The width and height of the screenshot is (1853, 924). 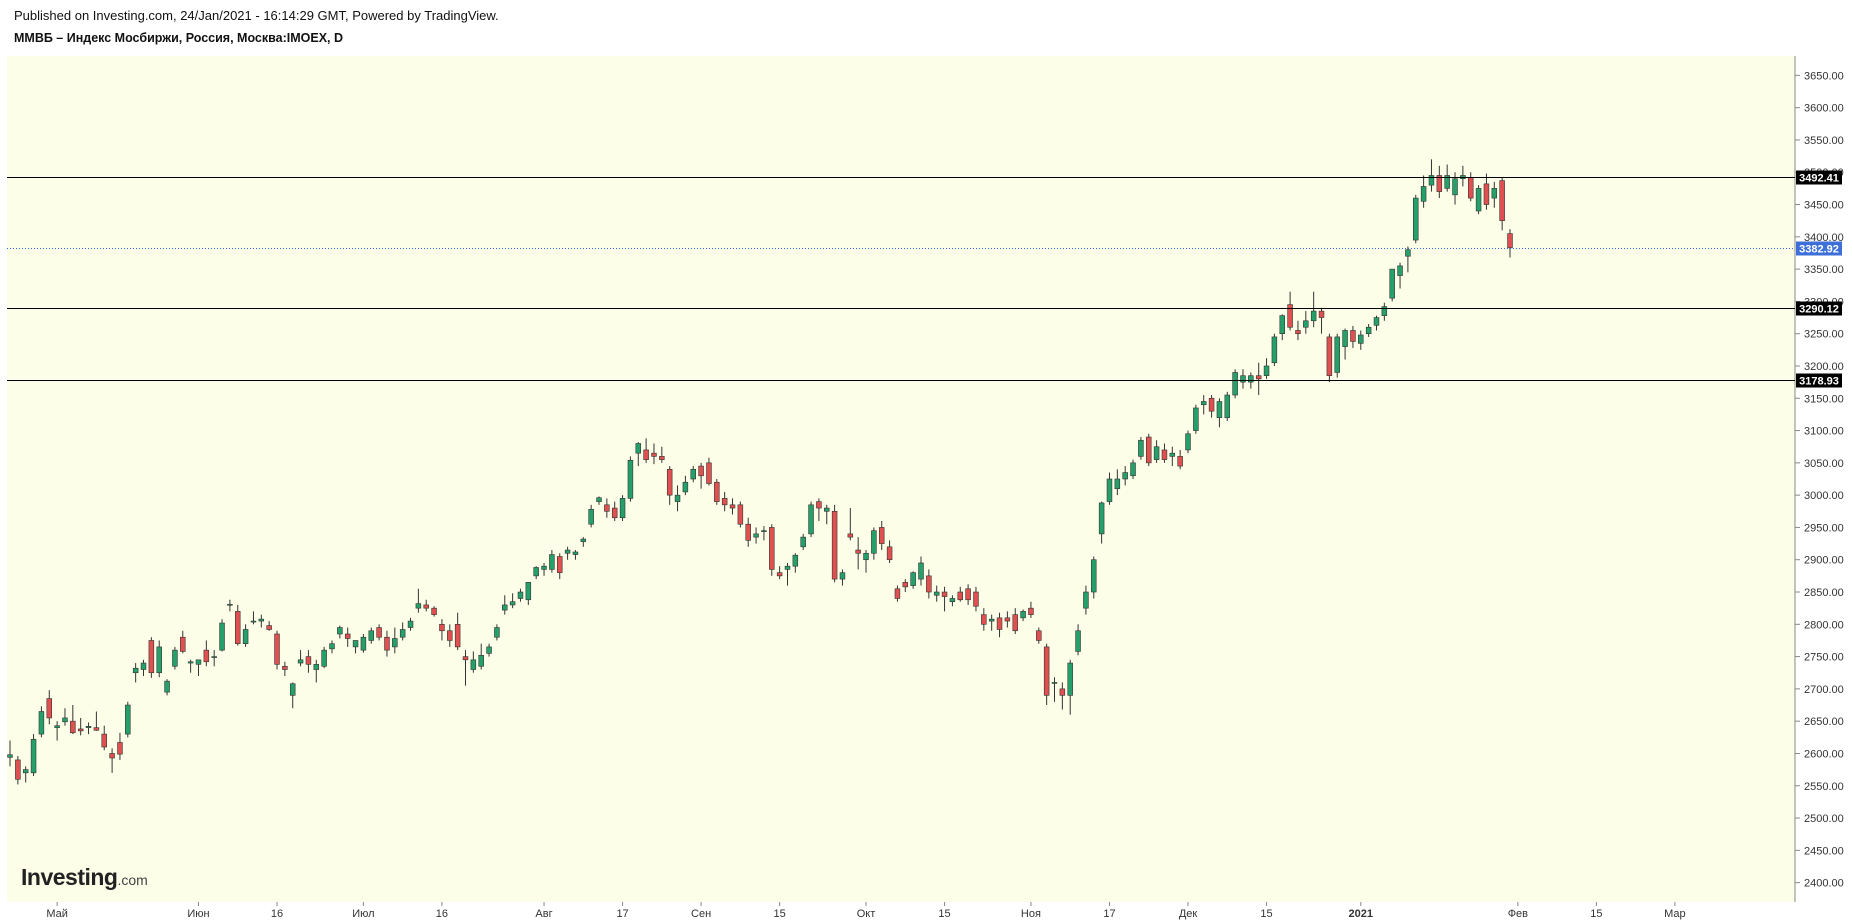 I want to click on x-tick-label: Июн, so click(x=198, y=914).